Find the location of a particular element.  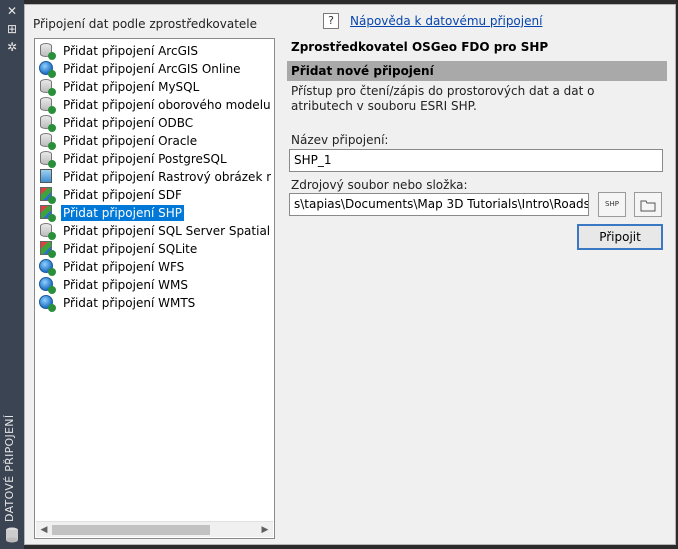

shp-file-icon: SHP is located at coordinates (612, 204).